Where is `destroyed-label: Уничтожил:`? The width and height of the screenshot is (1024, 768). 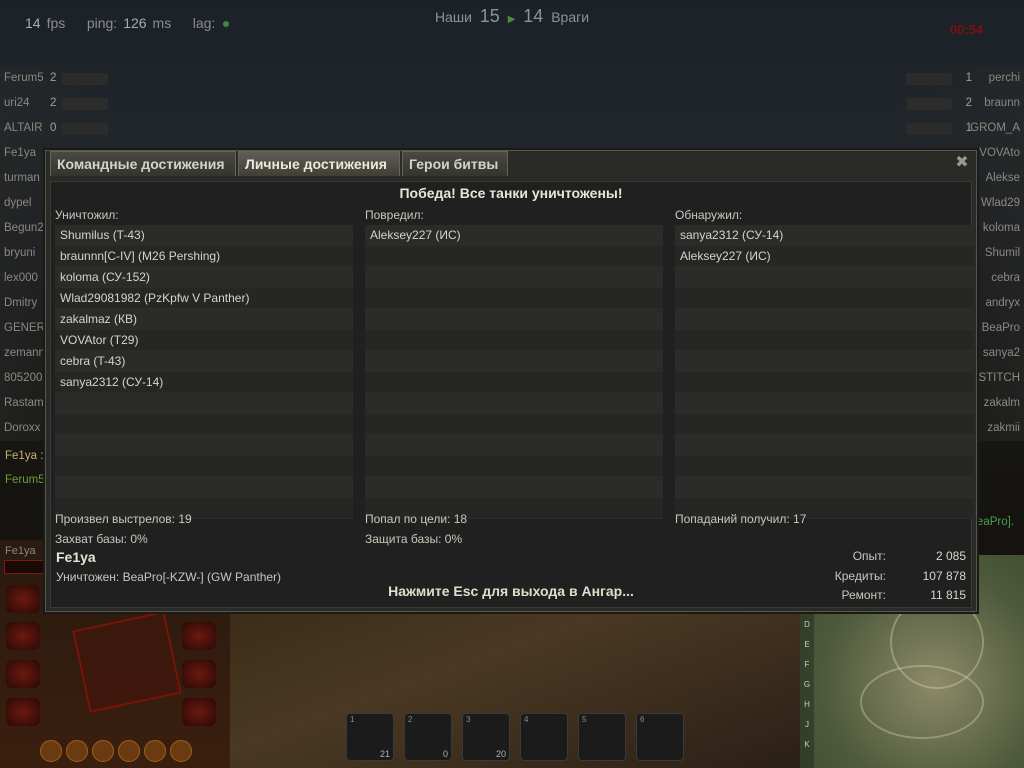
destroyed-label: Уничтожил: is located at coordinates (87, 215).